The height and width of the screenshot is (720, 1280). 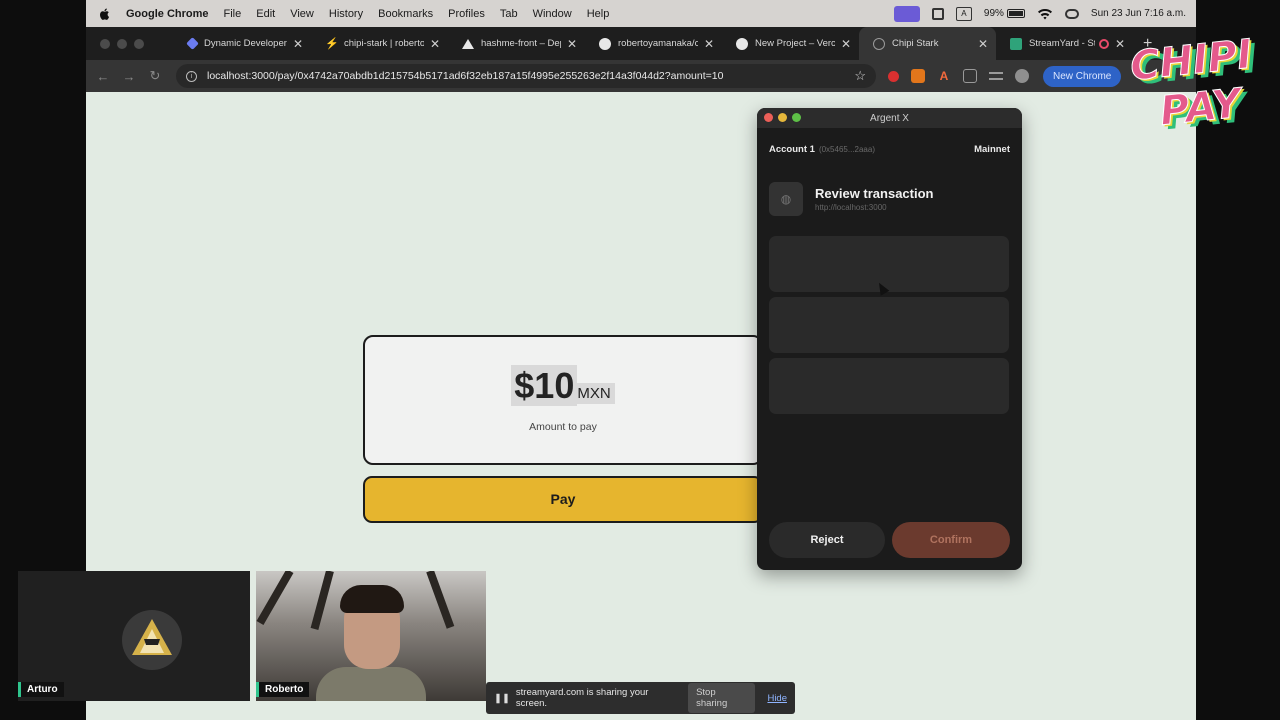 I want to click on pay-button: Pay, so click(x=563, y=499).